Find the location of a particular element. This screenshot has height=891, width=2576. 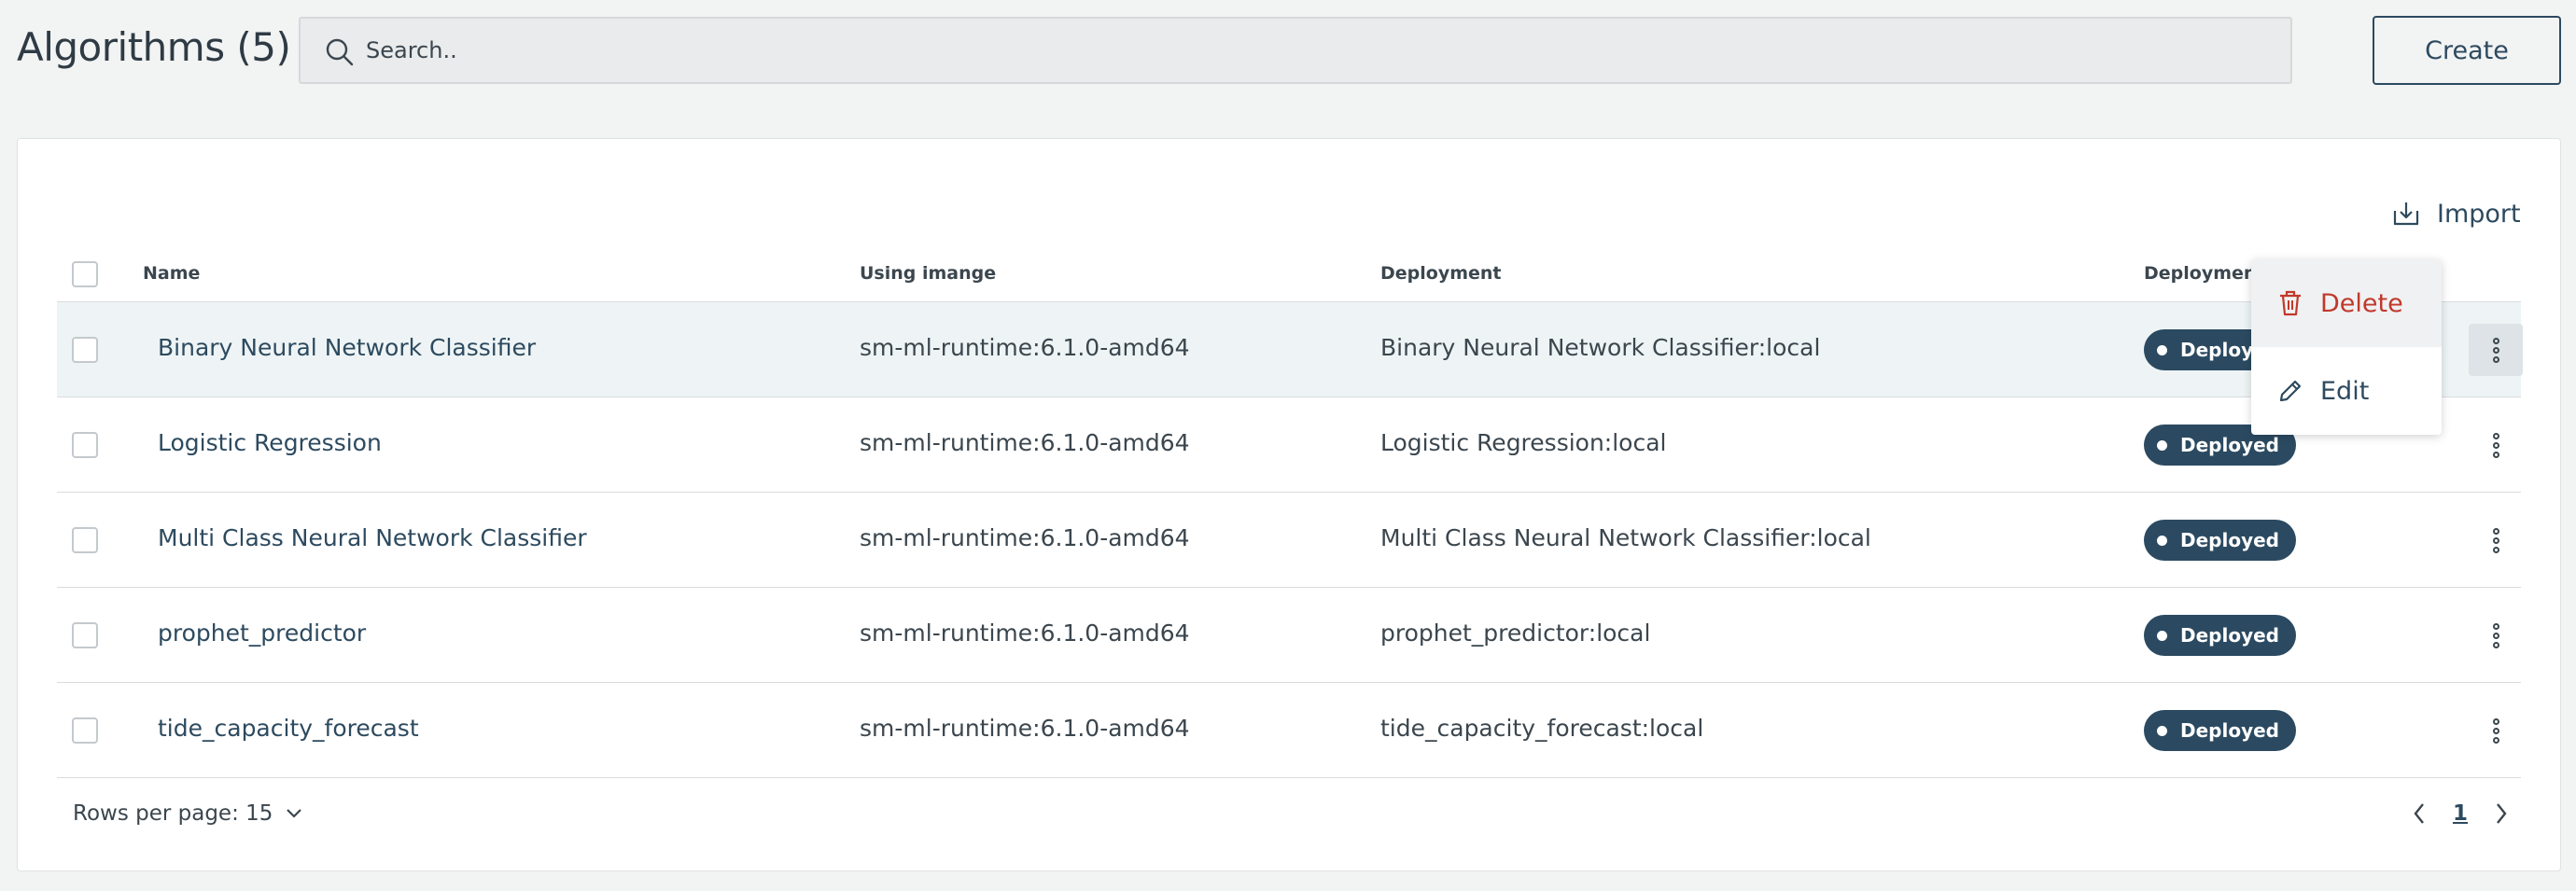

trash-icon is located at coordinates (2290, 303).